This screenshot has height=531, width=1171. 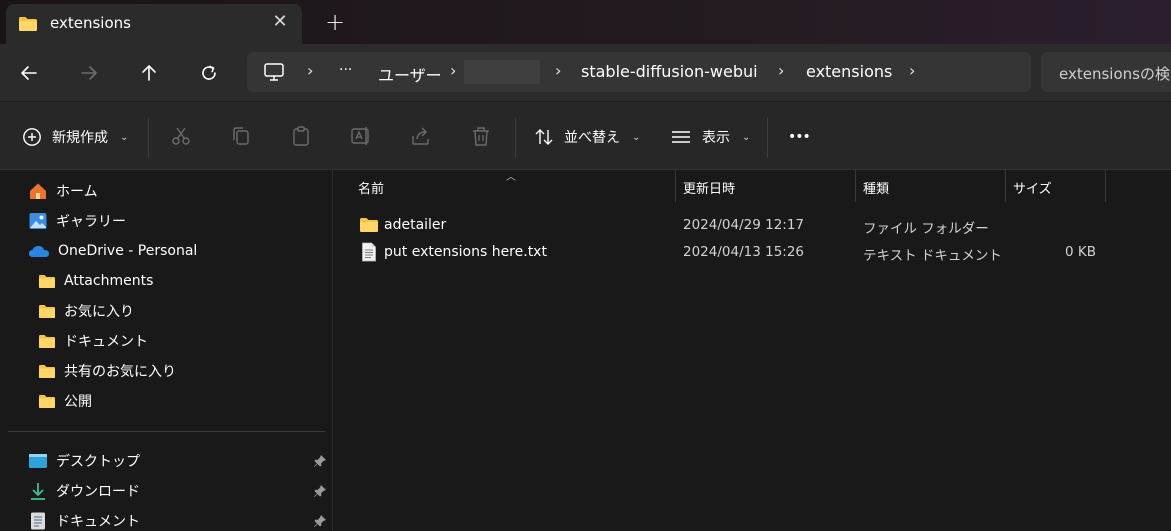 What do you see at coordinates (746, 137) in the screenshot?
I see `chevron-down-icon: ⌄` at bounding box center [746, 137].